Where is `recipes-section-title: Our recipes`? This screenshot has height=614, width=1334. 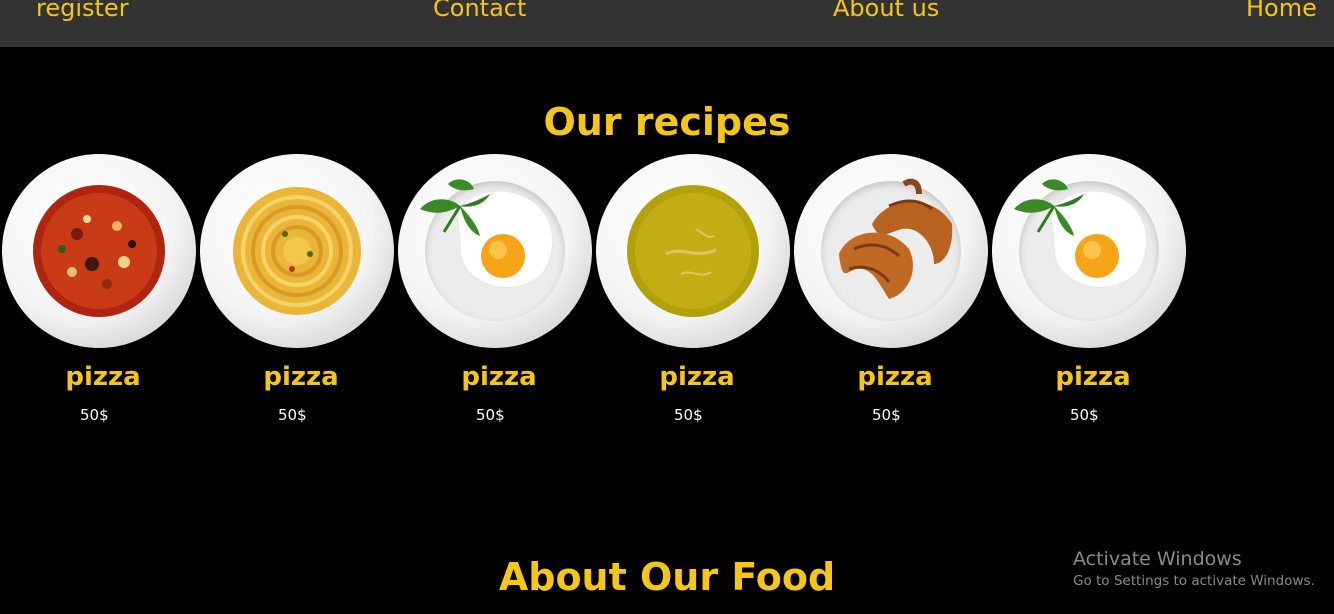 recipes-section-title: Our recipes is located at coordinates (667, 122).